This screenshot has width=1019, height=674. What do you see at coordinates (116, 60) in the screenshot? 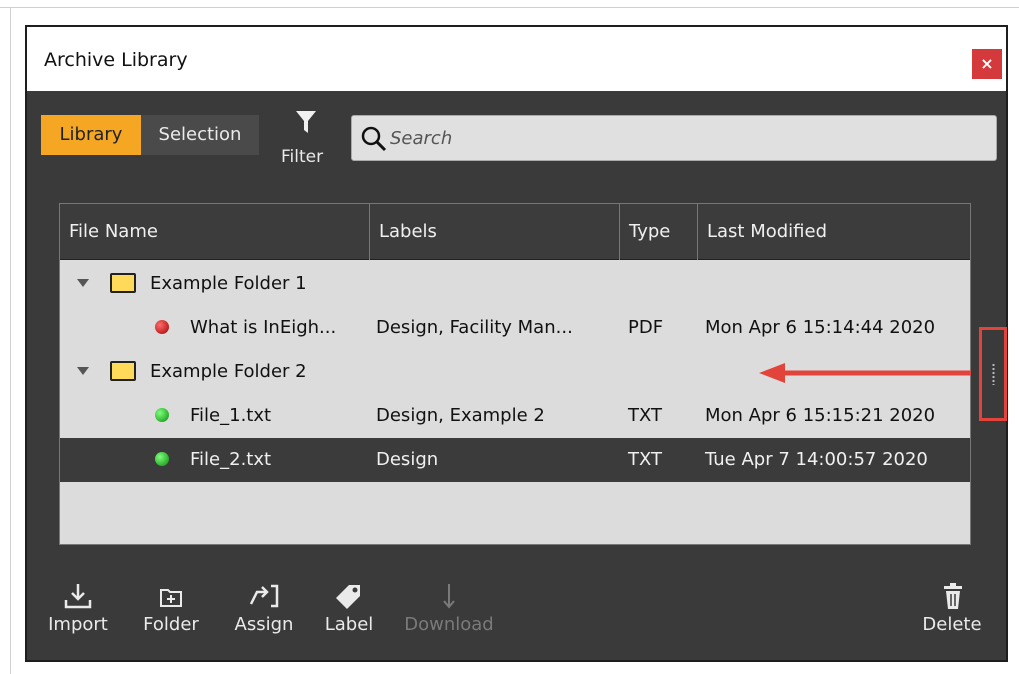
I see `window-title: Archive Library` at bounding box center [116, 60].